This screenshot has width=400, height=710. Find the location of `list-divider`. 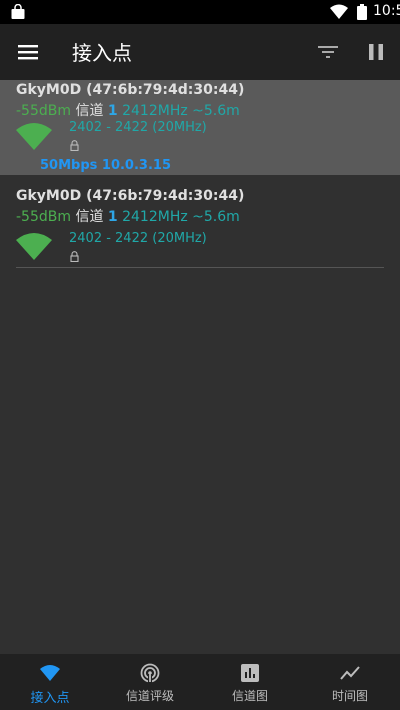

list-divider is located at coordinates (200, 267).